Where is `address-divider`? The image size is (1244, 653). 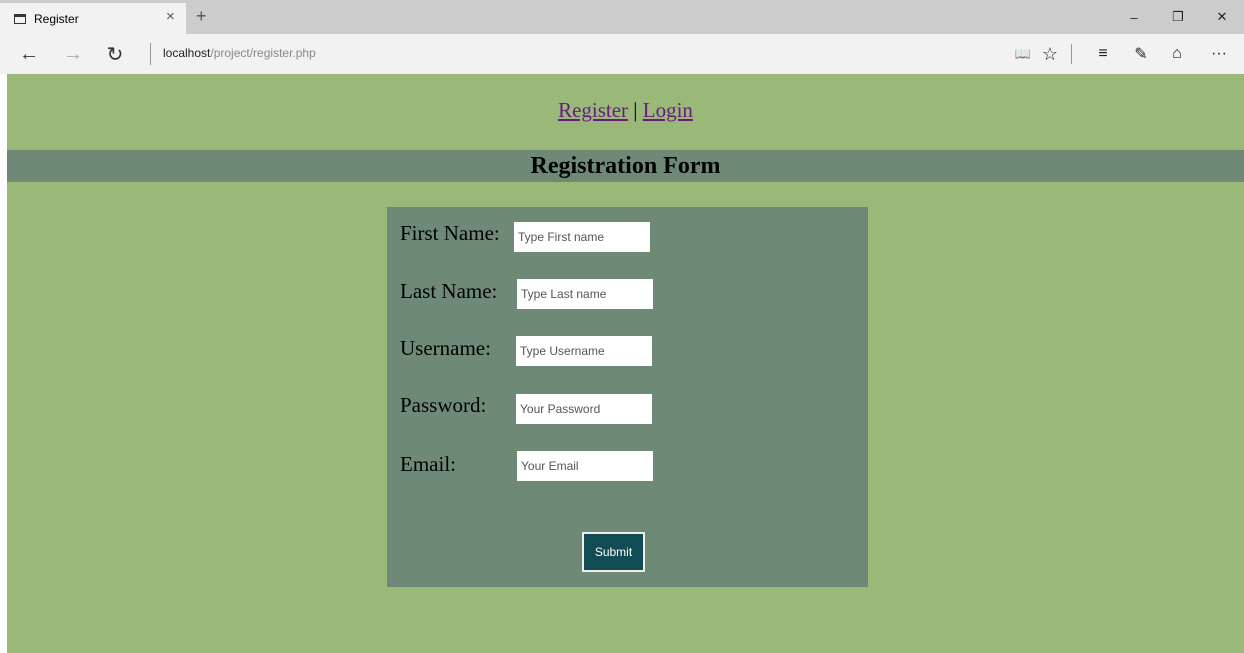 address-divider is located at coordinates (150, 54).